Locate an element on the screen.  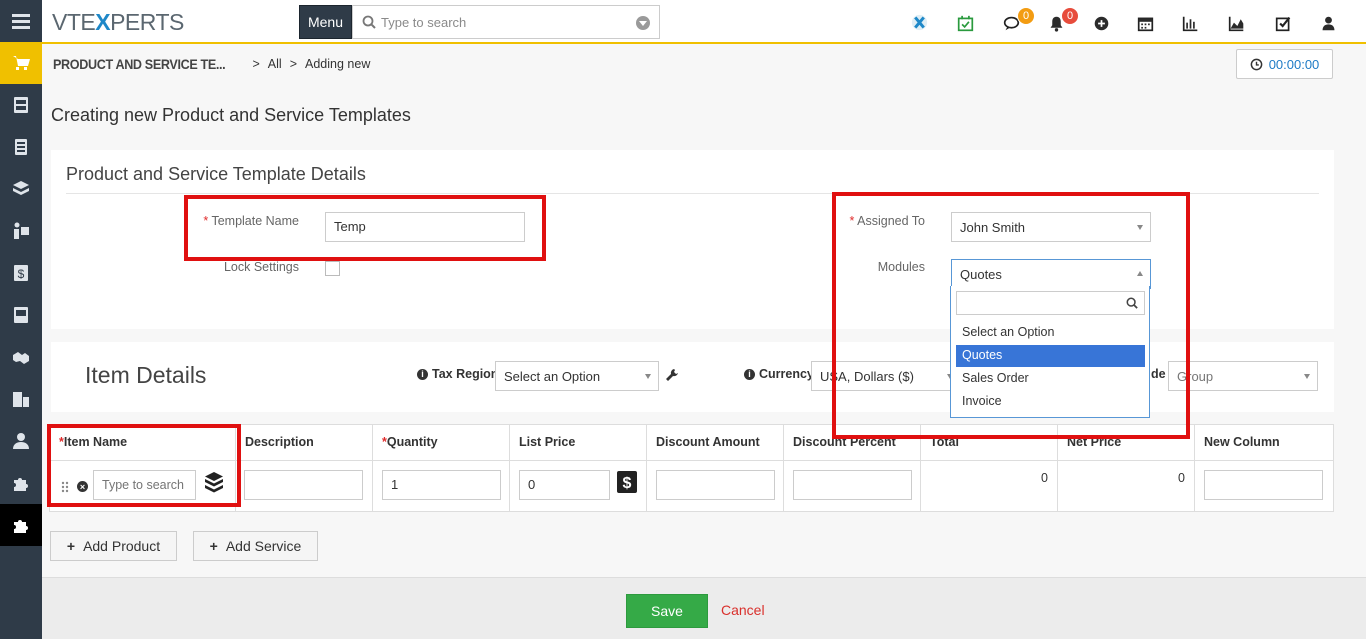
contacts-icon is located at coordinates (21, 441).